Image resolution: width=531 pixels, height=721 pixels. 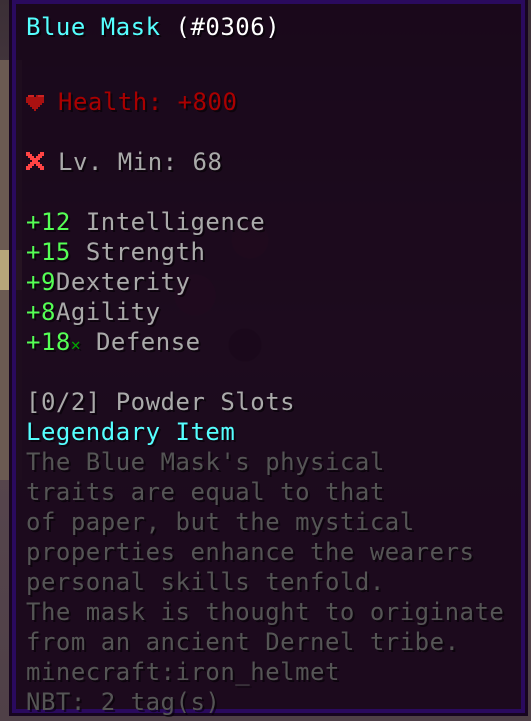 I want to click on lore-line: from an ancient Dernel tribe., so click(x=243, y=642).